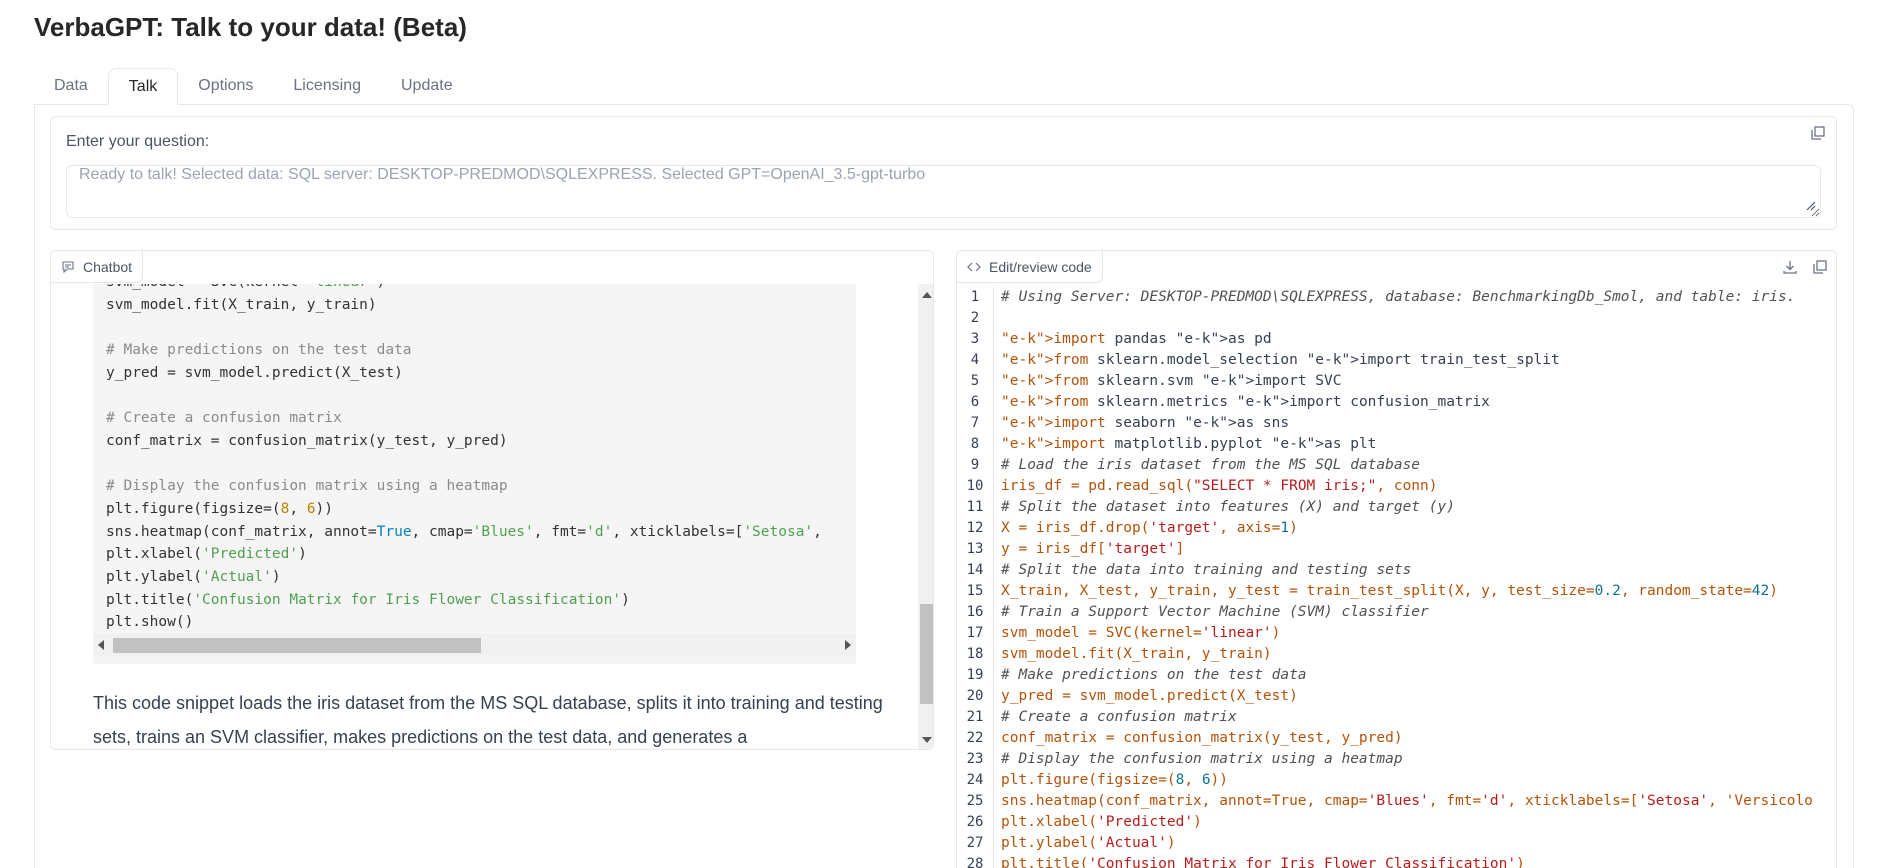  What do you see at coordinates (1407, 633) in the screenshot?
I see `editor-code-line: svm_model = SVC(kernel='linear')` at bounding box center [1407, 633].